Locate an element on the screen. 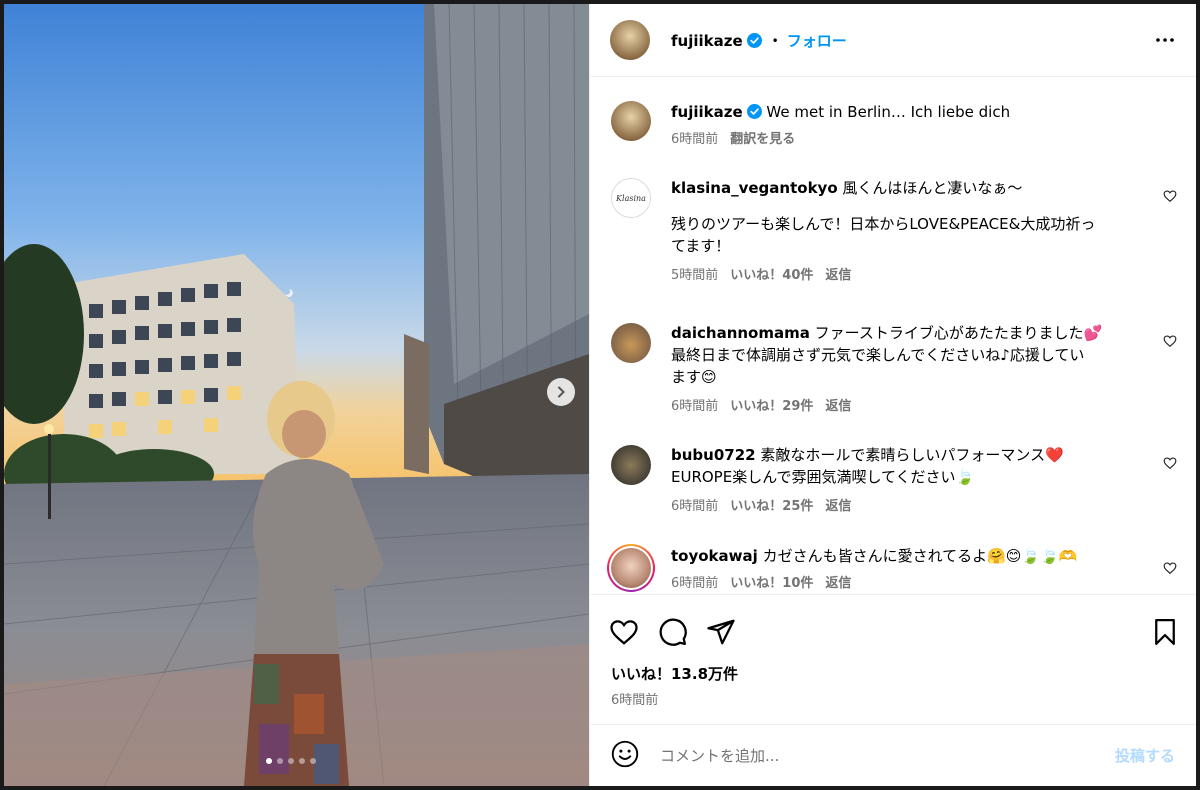 The width and height of the screenshot is (1200, 790). comment-likes: いいね！29件 is located at coordinates (771, 406).